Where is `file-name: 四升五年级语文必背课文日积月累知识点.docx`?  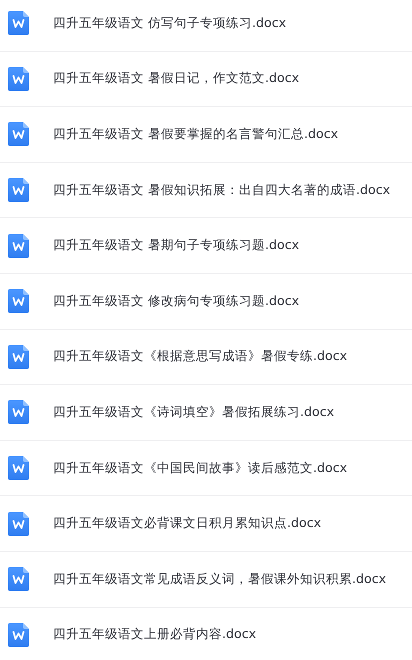
file-name: 四升五年级语文必背课文日积月累知识点.docx is located at coordinates (187, 523).